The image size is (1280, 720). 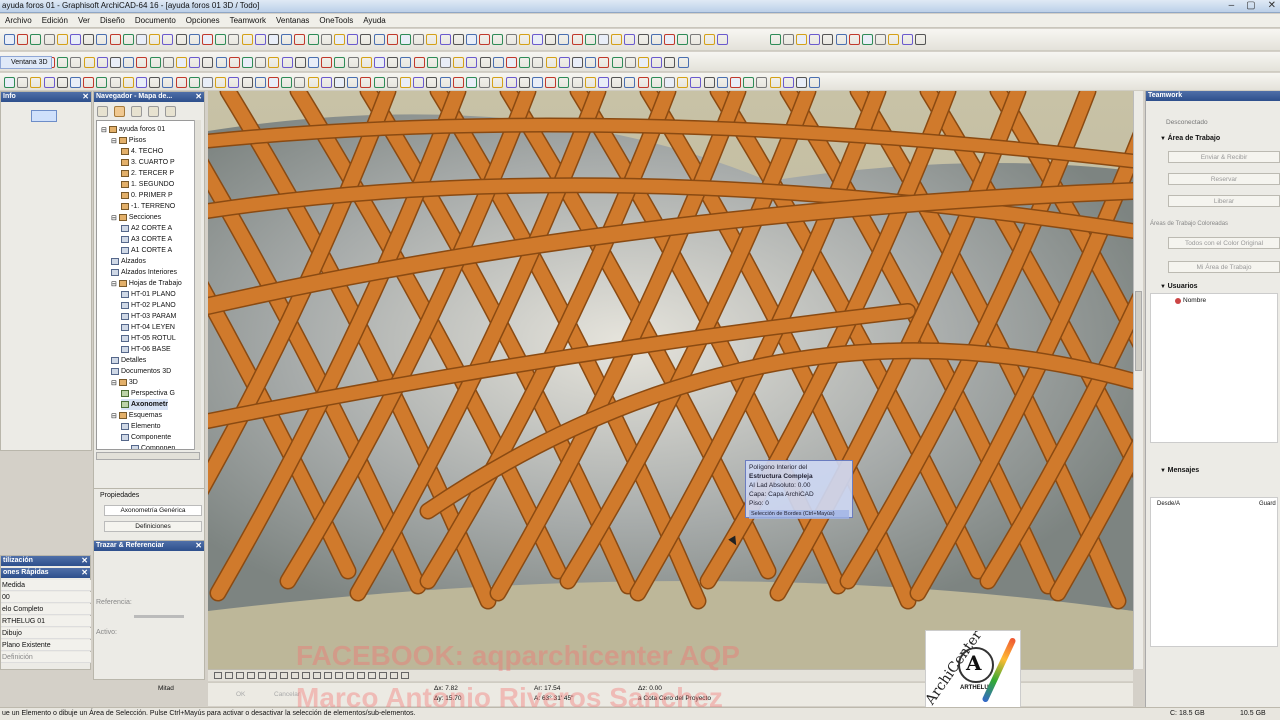 I want to click on navigator-item: 3. CUARTO P, so click(x=148, y=162).